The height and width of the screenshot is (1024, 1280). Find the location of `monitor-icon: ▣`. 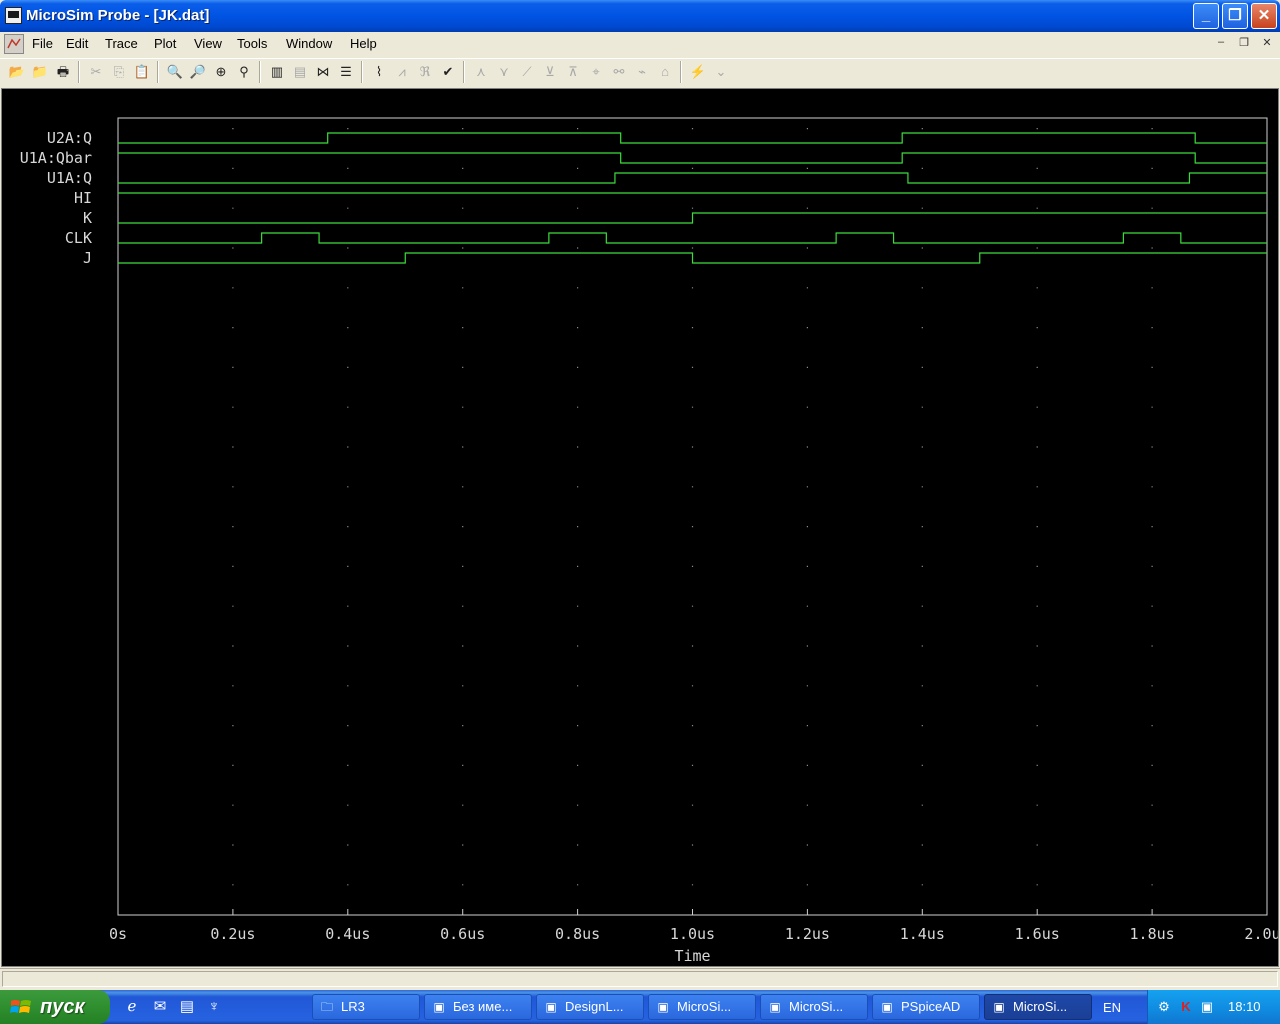

monitor-icon: ▣ is located at coordinates (1207, 1007).